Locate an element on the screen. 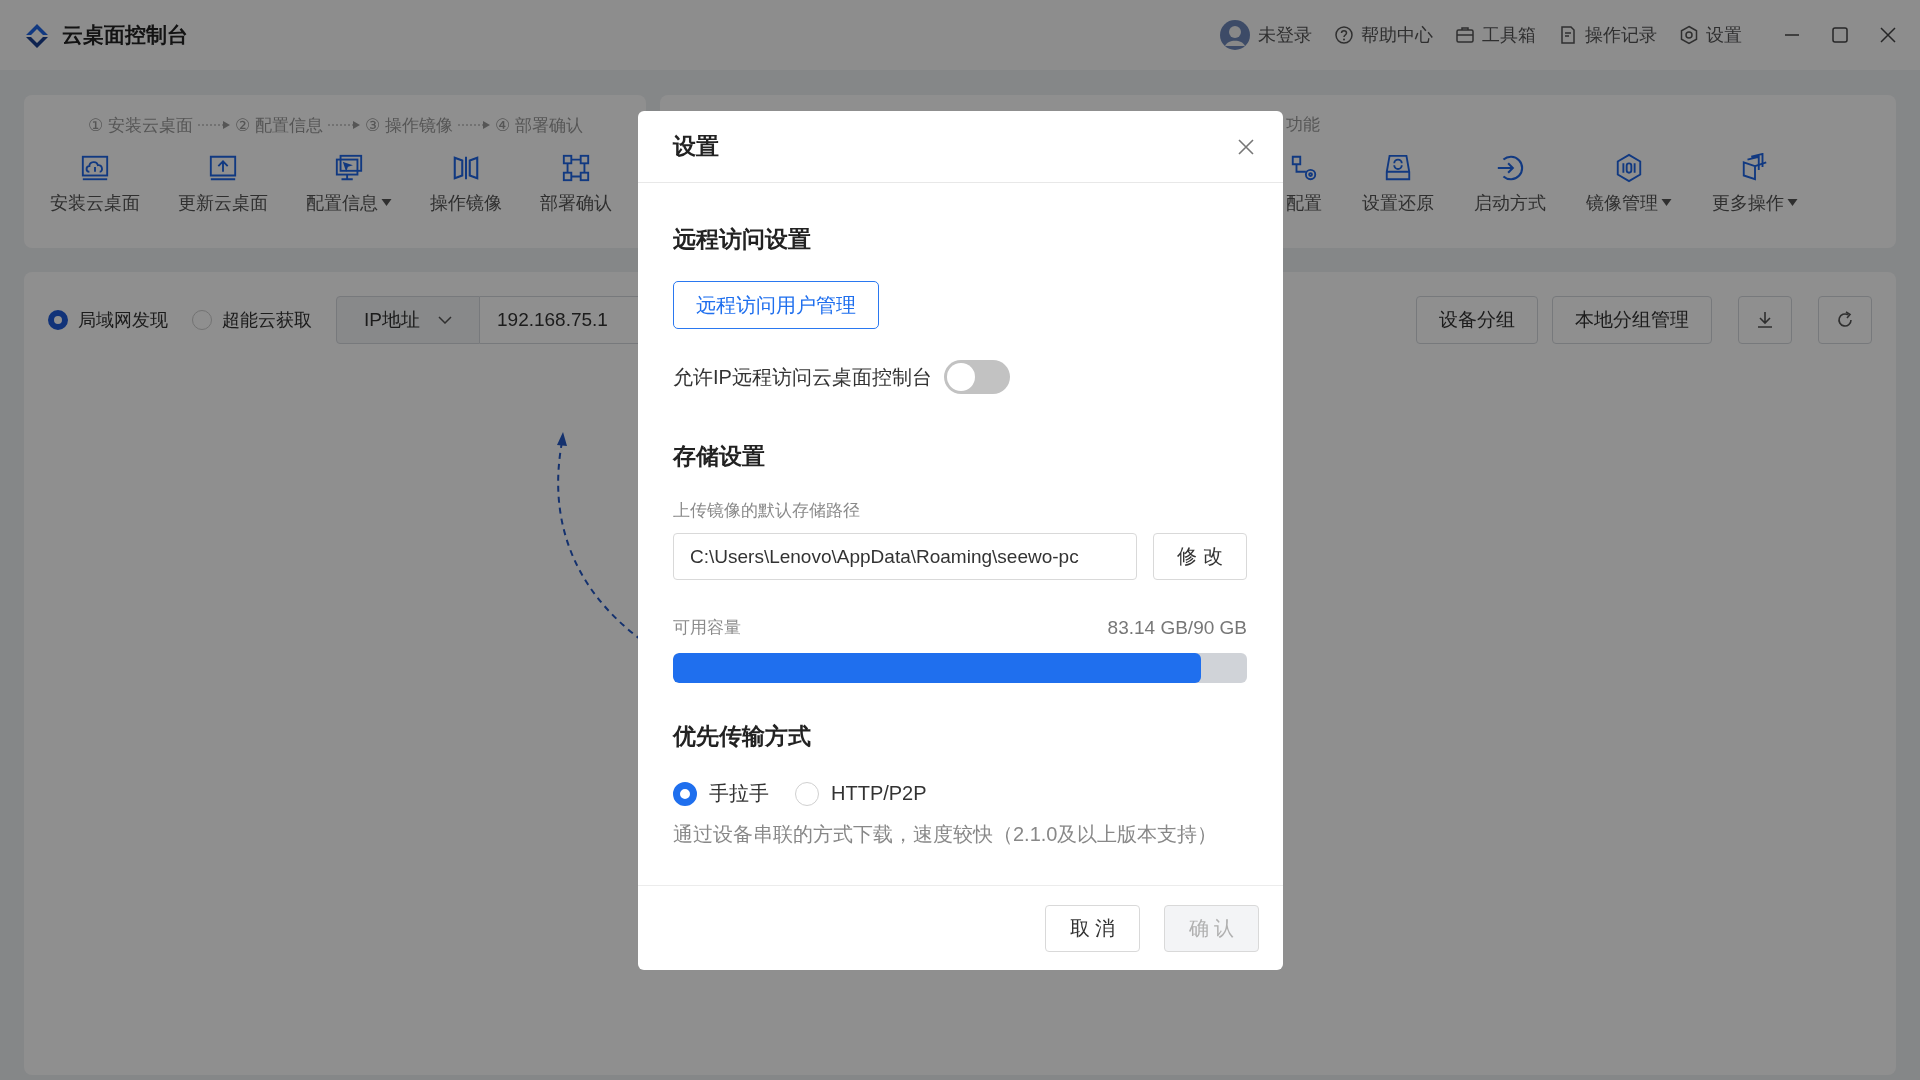 This screenshot has height=1080, width=1920. radio-option: 超能云获取 is located at coordinates (252, 320).